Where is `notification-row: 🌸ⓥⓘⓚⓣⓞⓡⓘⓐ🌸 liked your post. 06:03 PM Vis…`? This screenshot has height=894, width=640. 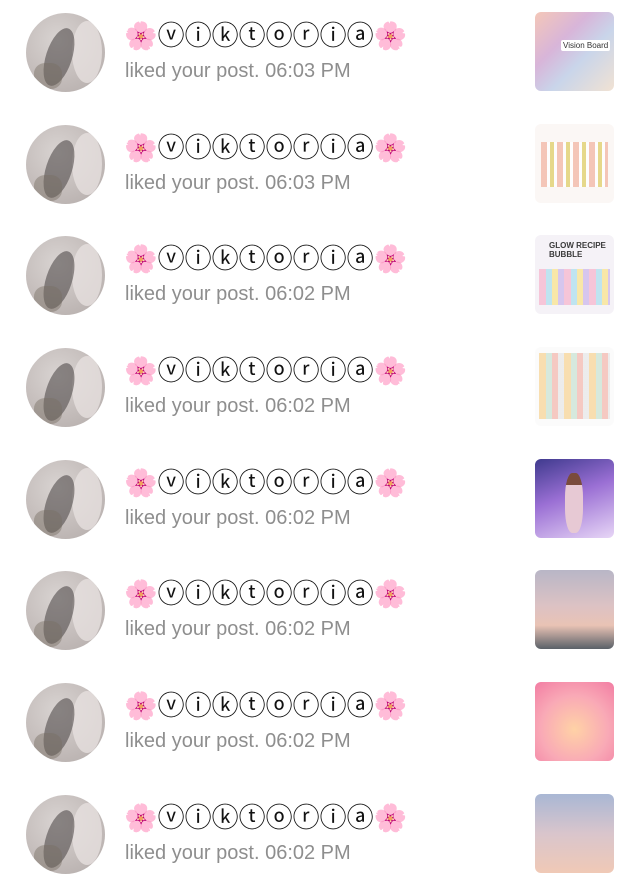 notification-row: 🌸ⓥⓘⓚⓣⓞⓡⓘⓐ🌸 liked your post. 06:03 PM Vis… is located at coordinates (320, 56).